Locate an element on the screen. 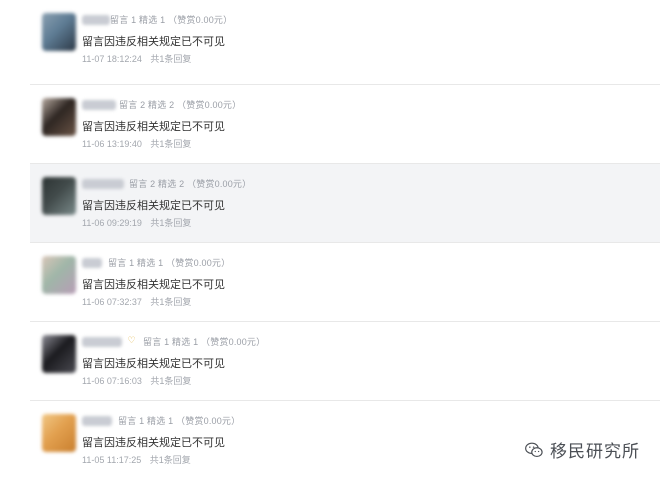 Image resolution: width=660 pixels, height=481 pixels. watermark-text: 移民研究所 is located at coordinates (595, 451).